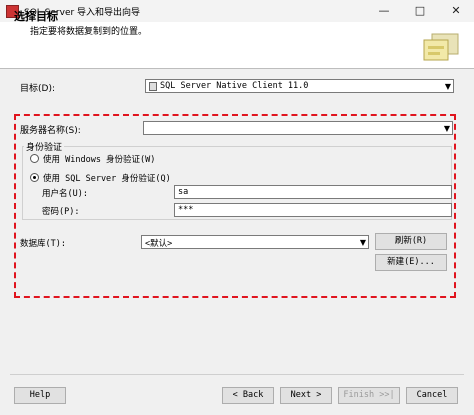 The height and width of the screenshot is (415, 474). What do you see at coordinates (255, 242) in the screenshot?
I see `database-dropdown: <默认> ▼` at bounding box center [255, 242].